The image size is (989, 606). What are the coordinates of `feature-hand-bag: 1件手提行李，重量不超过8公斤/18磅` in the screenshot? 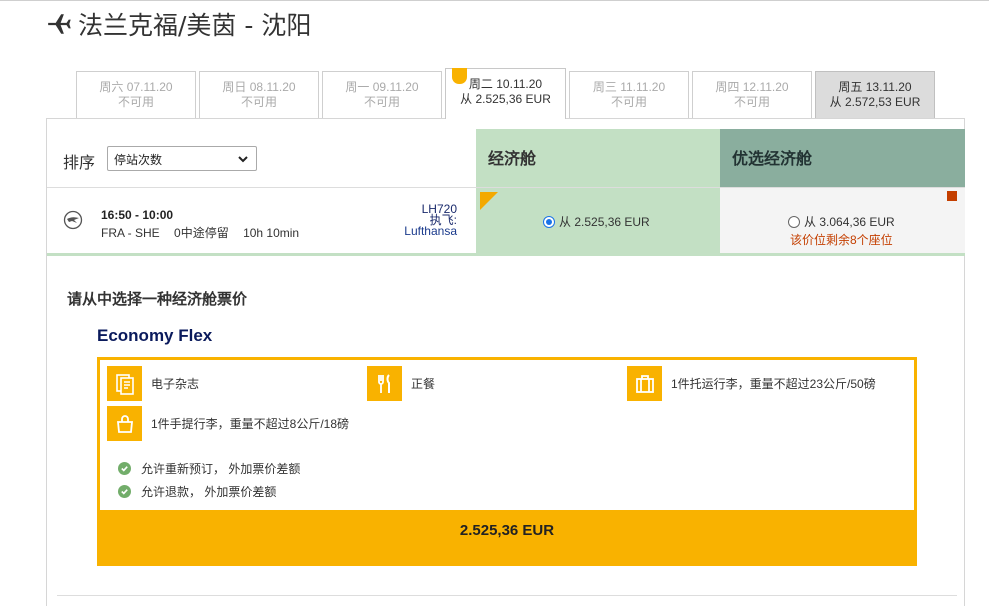 It's located at (228, 423).